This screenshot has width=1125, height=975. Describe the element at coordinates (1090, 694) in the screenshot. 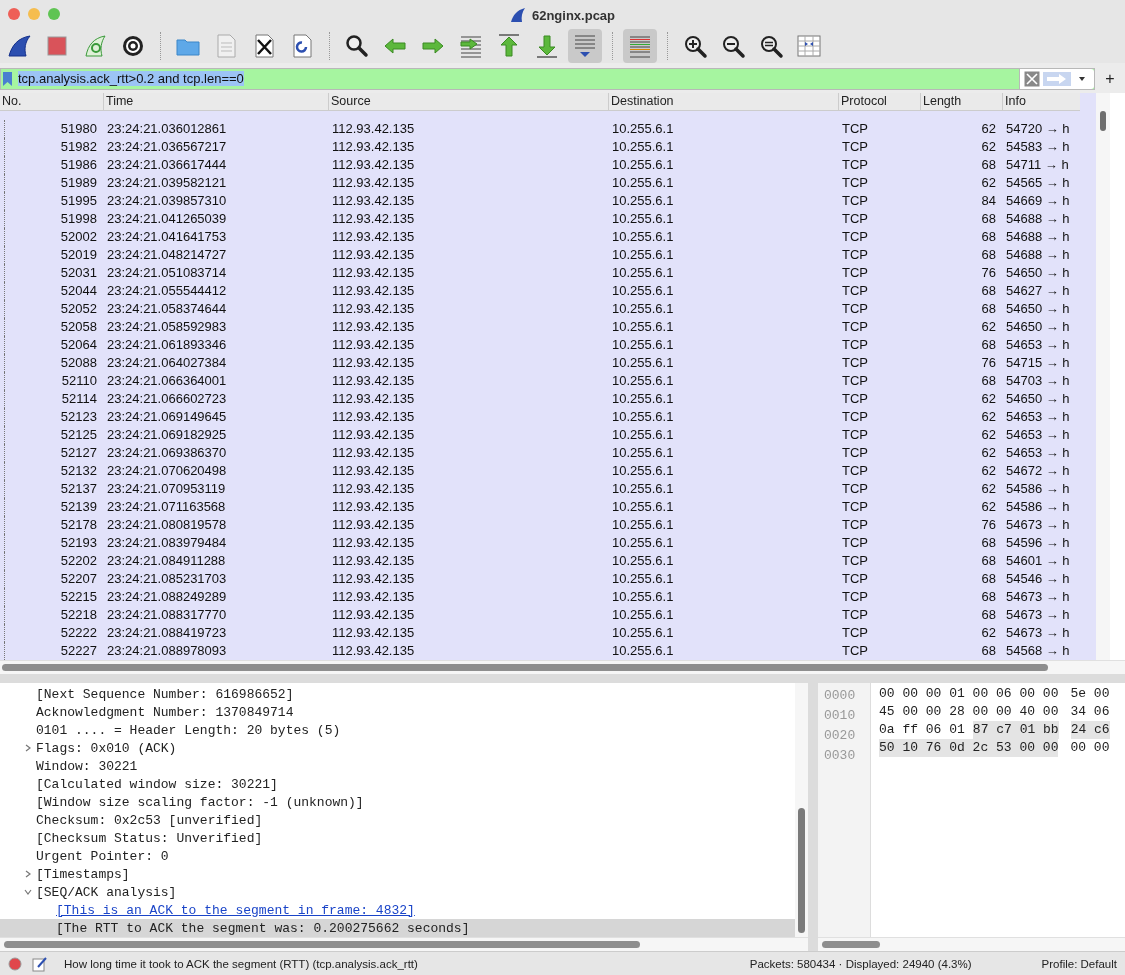

I see `hex-bytes: 5e 00` at that location.